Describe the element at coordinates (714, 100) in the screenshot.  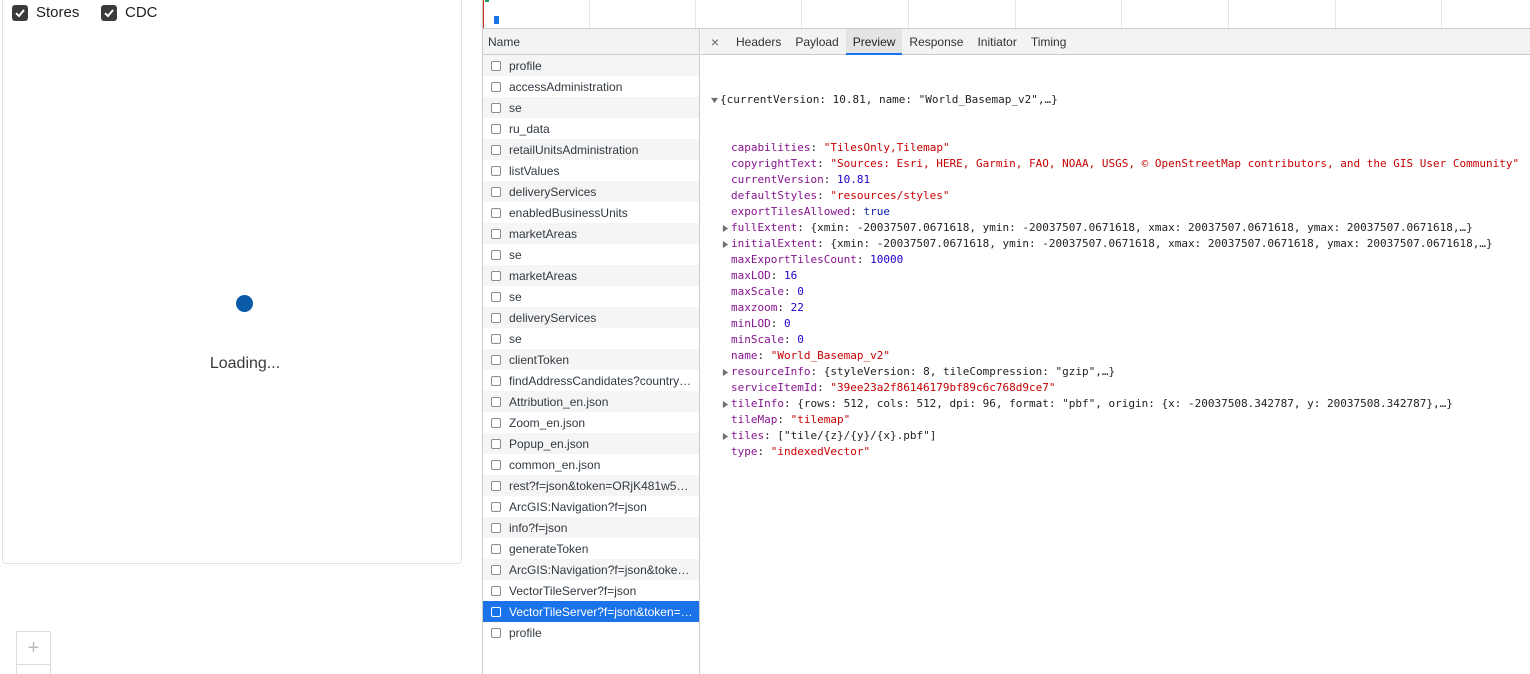
I see `expanded-triangle-icon` at that location.